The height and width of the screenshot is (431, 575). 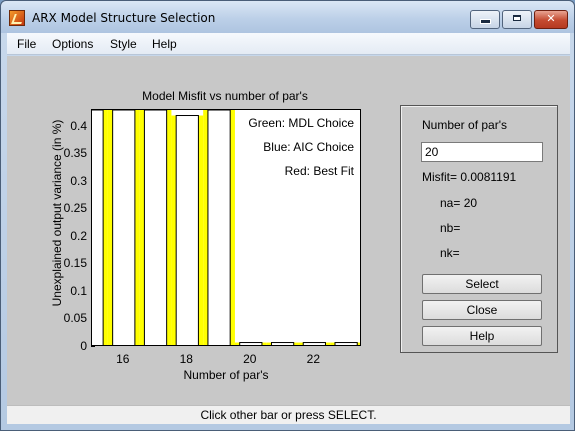 I want to click on npar-input: 20, so click(x=482, y=152).